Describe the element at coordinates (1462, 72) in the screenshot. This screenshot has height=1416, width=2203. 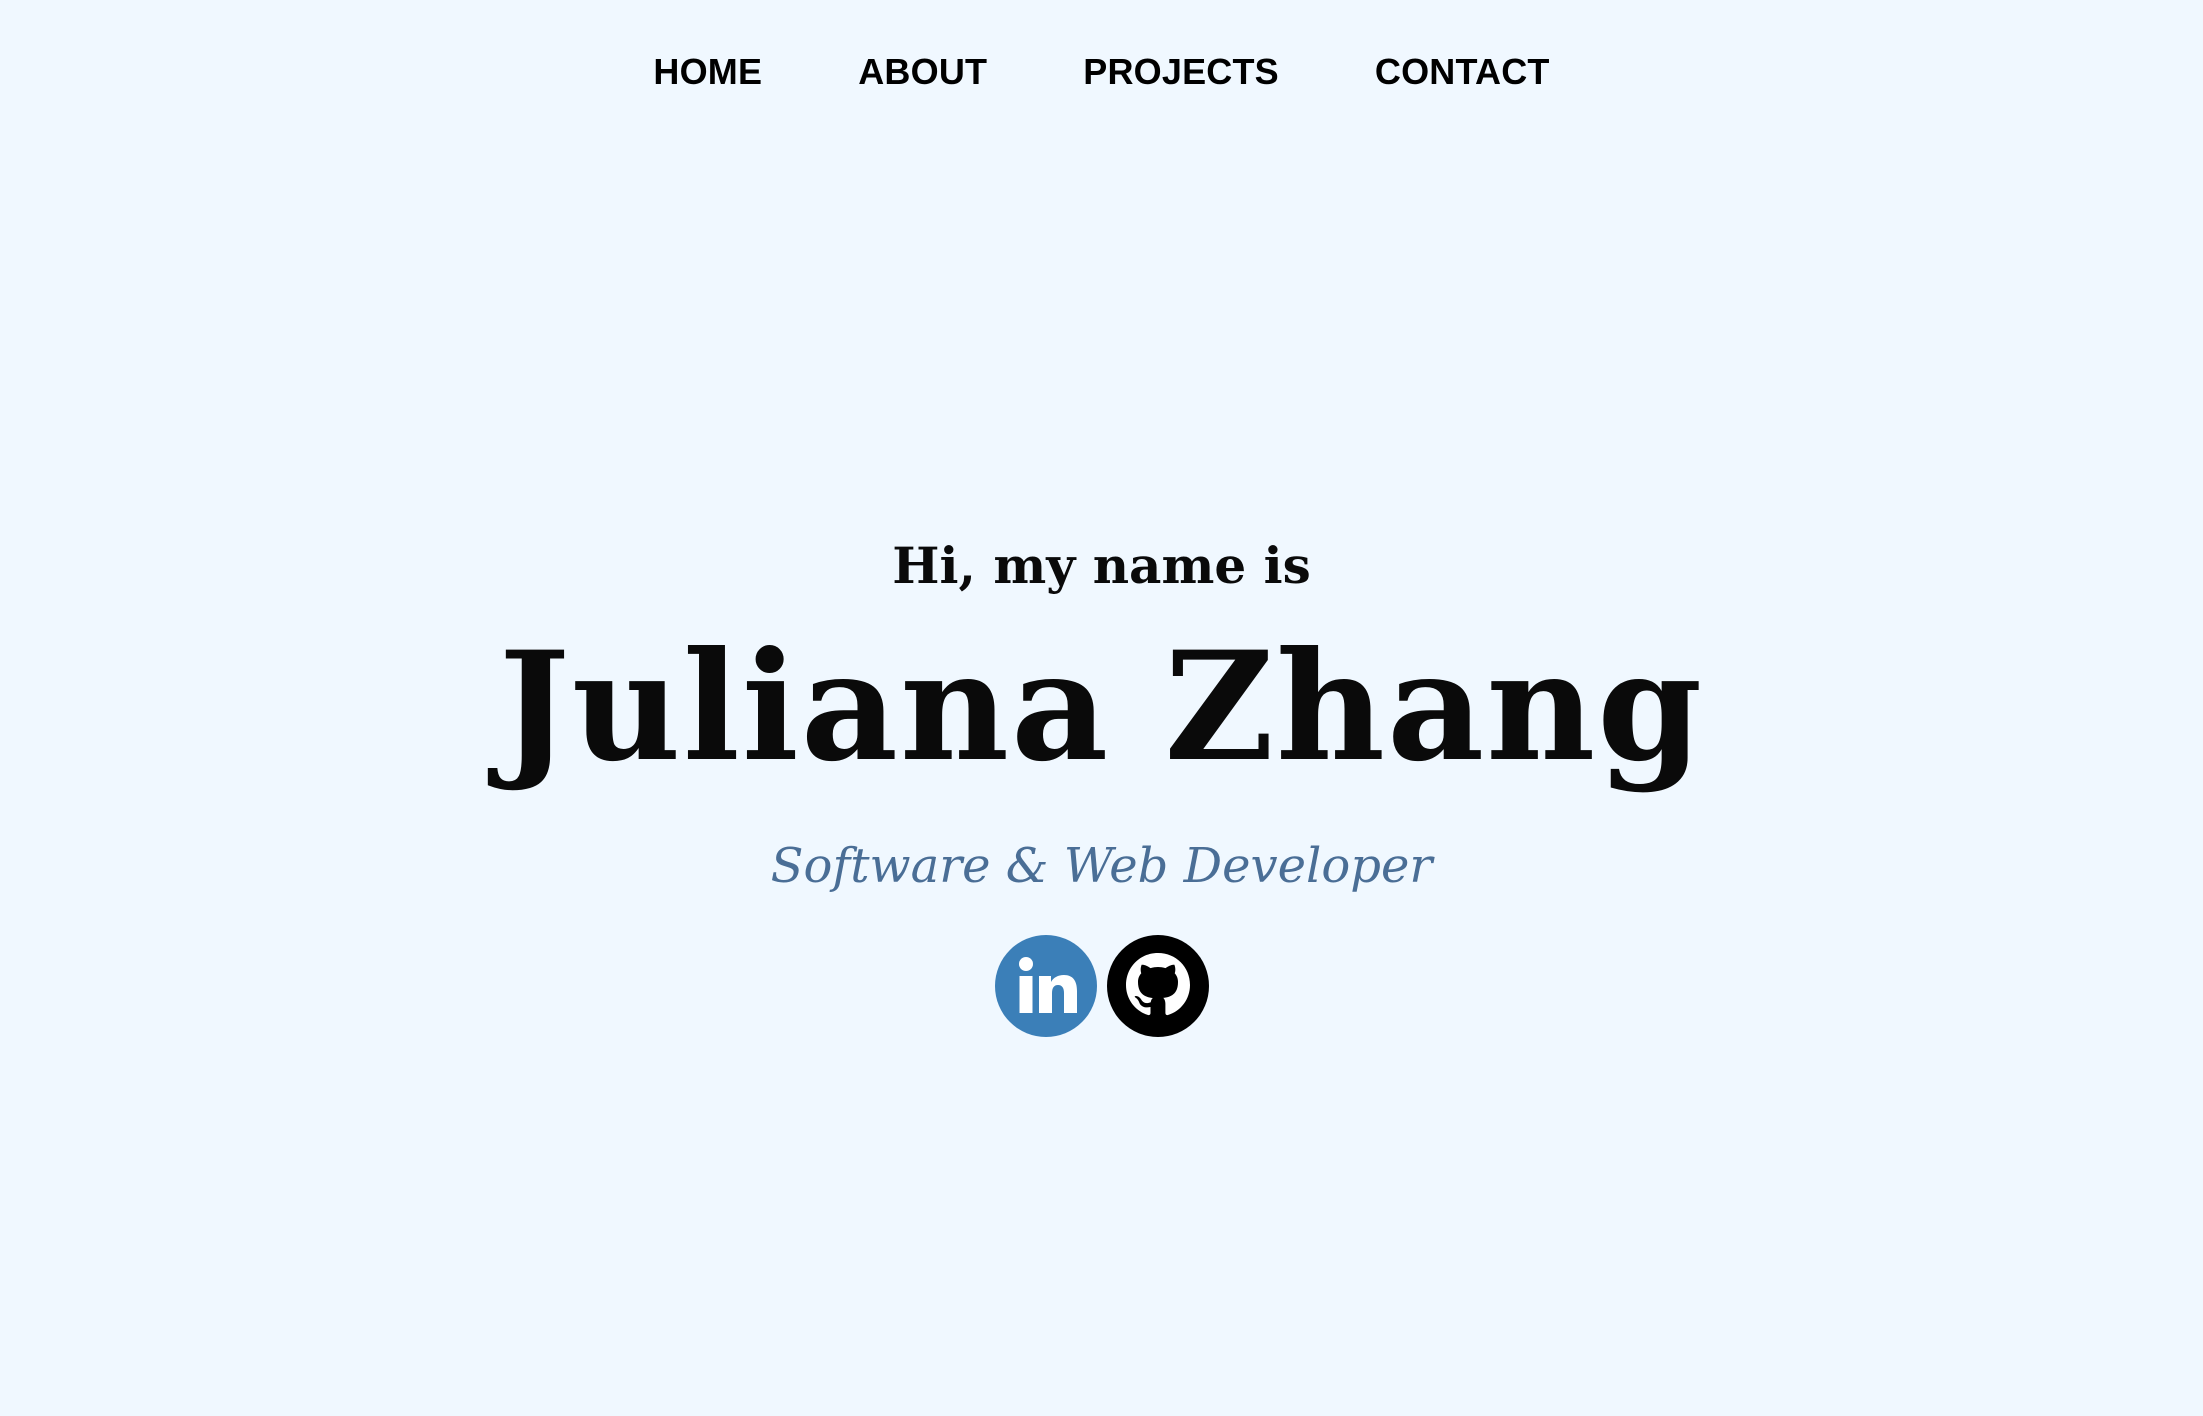
I see `nav-contact-link: CONTACT` at that location.